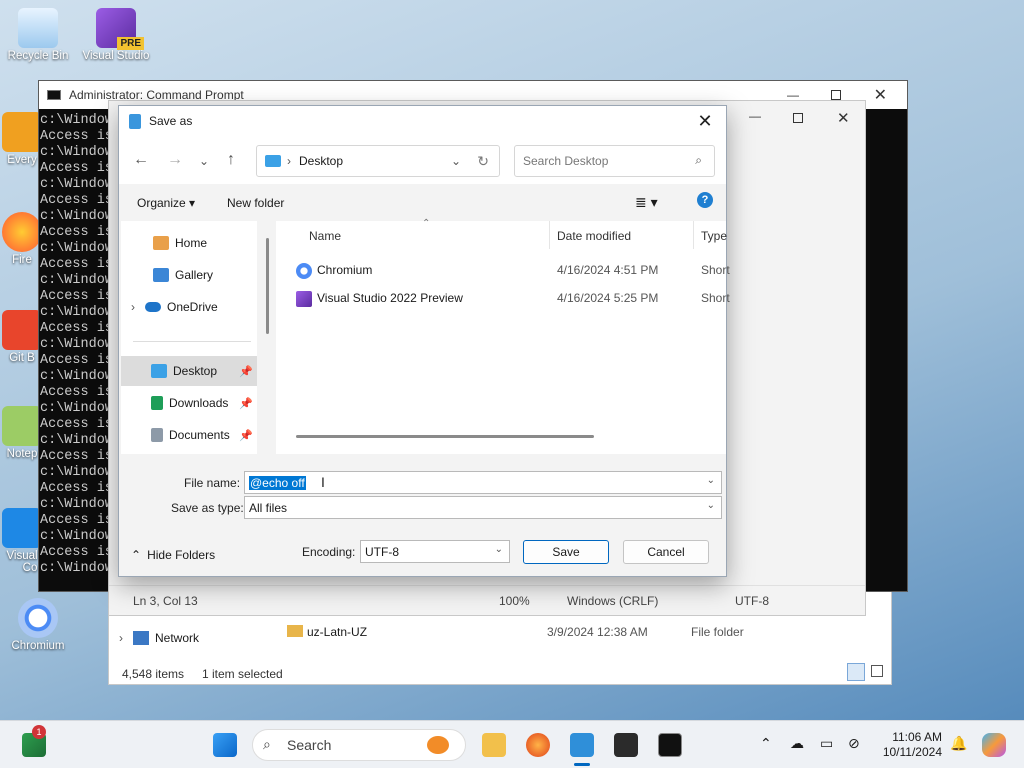 The width and height of the screenshot is (1024, 768). I want to click on new-folder-button: New folder, so click(255, 203).